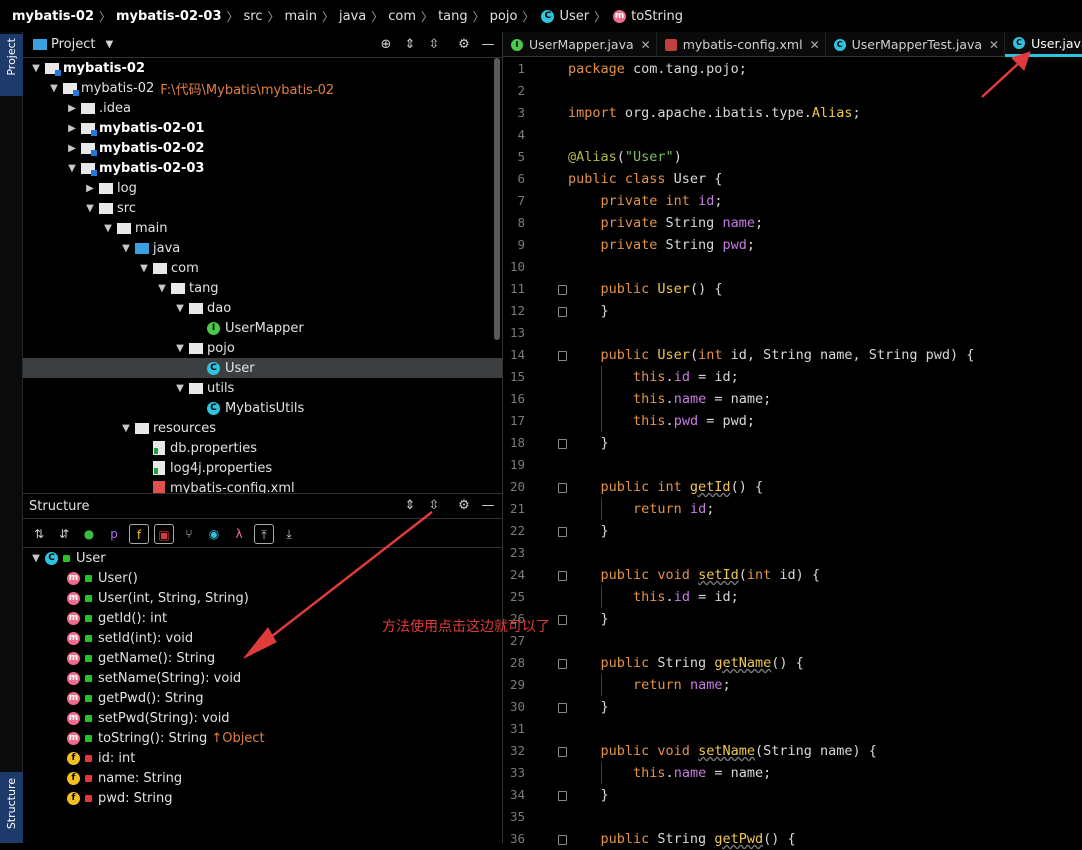 The width and height of the screenshot is (1082, 850). What do you see at coordinates (1006, 74) in the screenshot?
I see `arrow-to-user-tab` at bounding box center [1006, 74].